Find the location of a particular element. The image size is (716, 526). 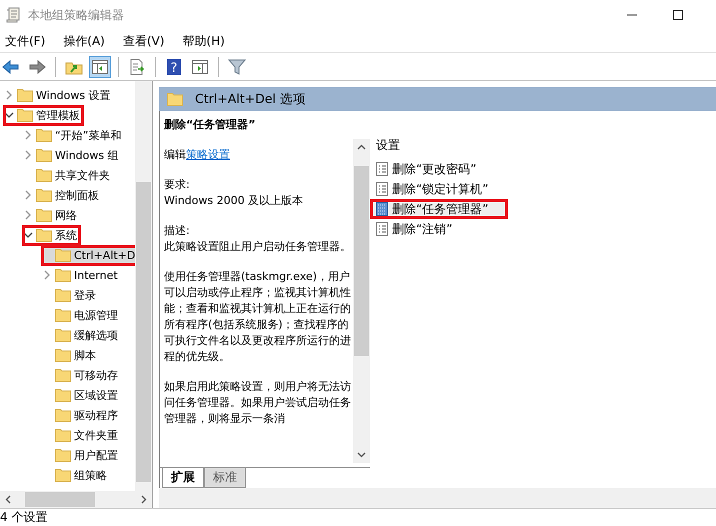

window-title: 本地组策略编辑器 is located at coordinates (76, 15).